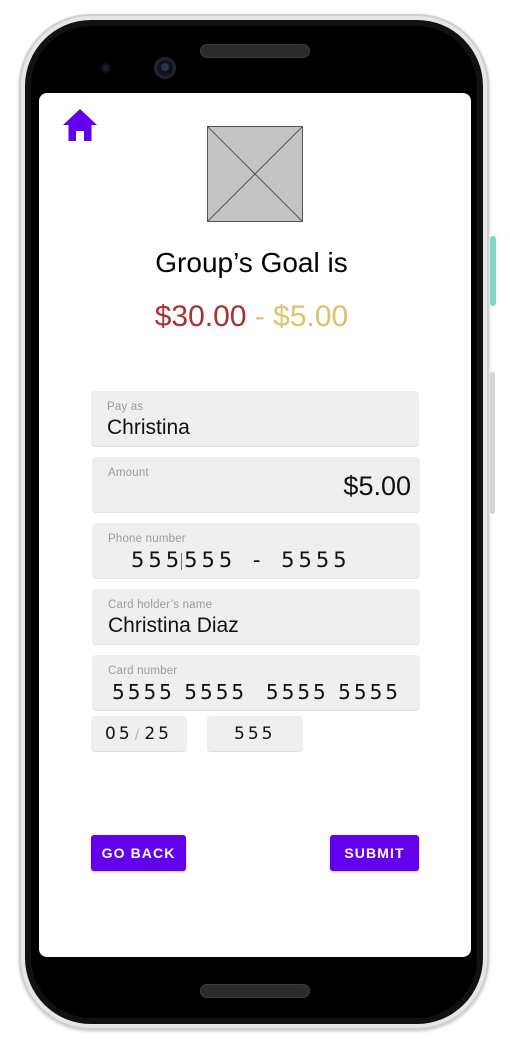 This screenshot has height=1050, width=510. What do you see at coordinates (251, 262) in the screenshot?
I see `goal-title: Group’s Goal is` at bounding box center [251, 262].